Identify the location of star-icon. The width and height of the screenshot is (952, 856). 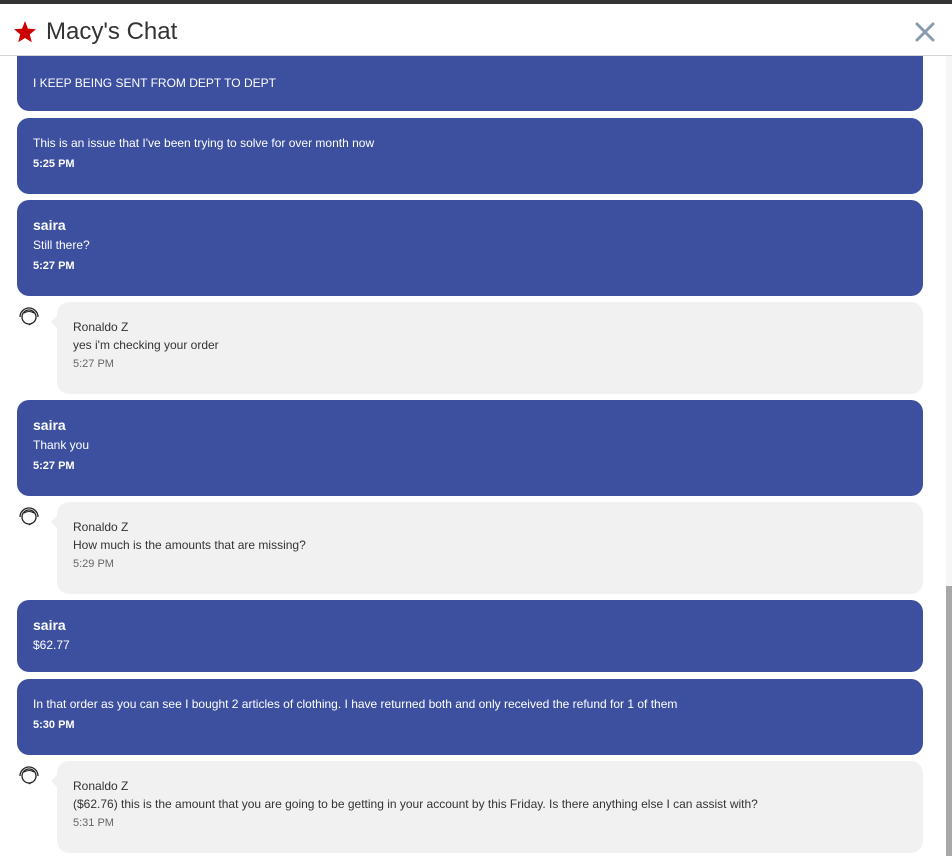
(25, 32).